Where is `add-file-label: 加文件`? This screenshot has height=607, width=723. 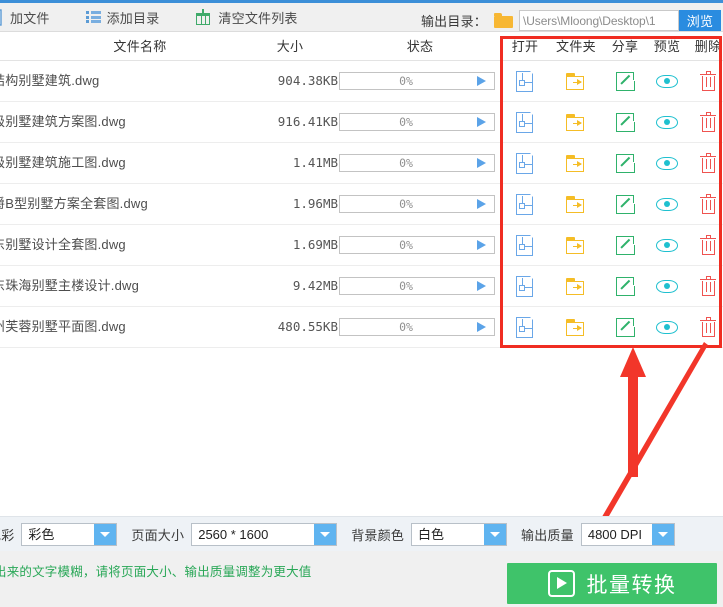
add-file-label: 加文件 is located at coordinates (30, 18).